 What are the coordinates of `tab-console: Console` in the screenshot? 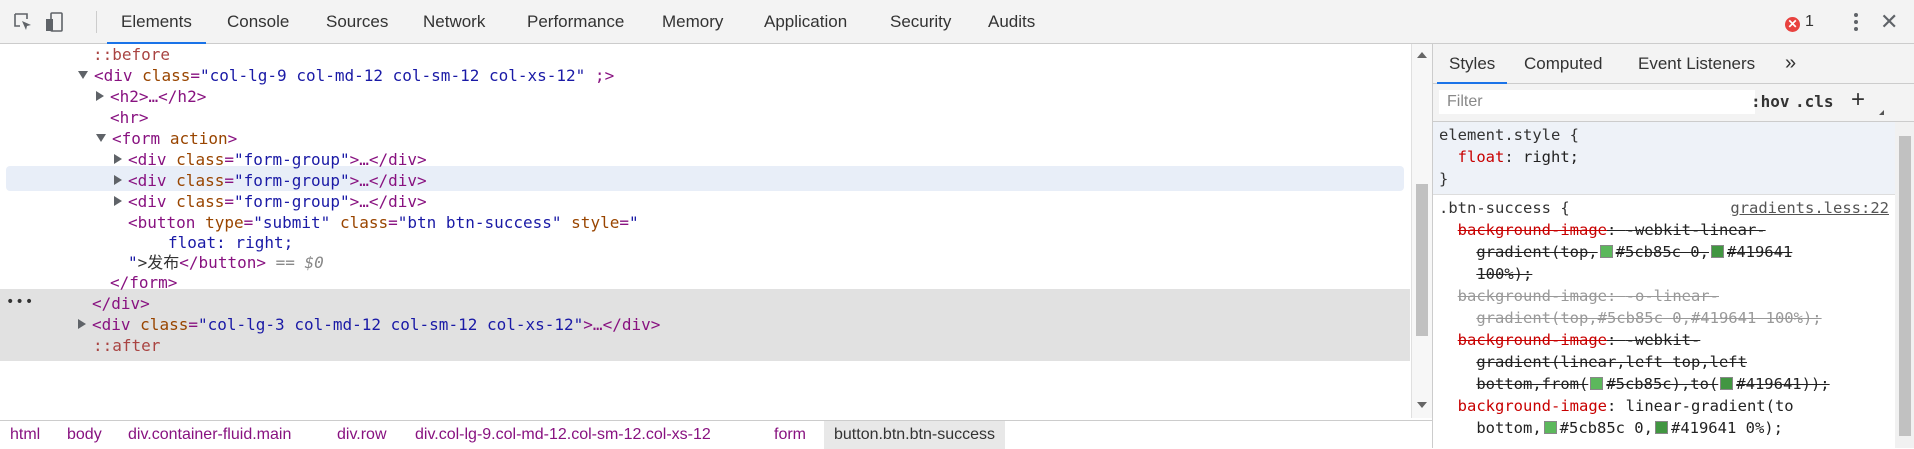 It's located at (258, 22).